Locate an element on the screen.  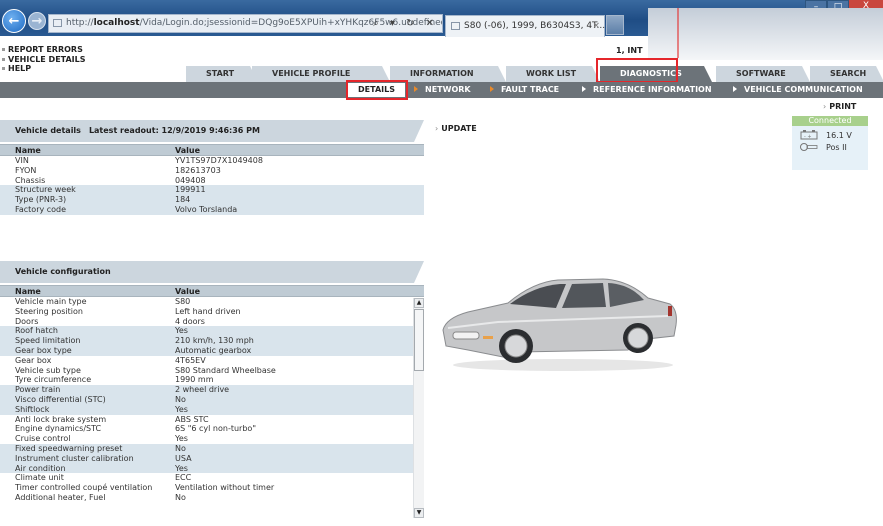
scroll-up-button: ▲ is located at coordinates (419, 303).